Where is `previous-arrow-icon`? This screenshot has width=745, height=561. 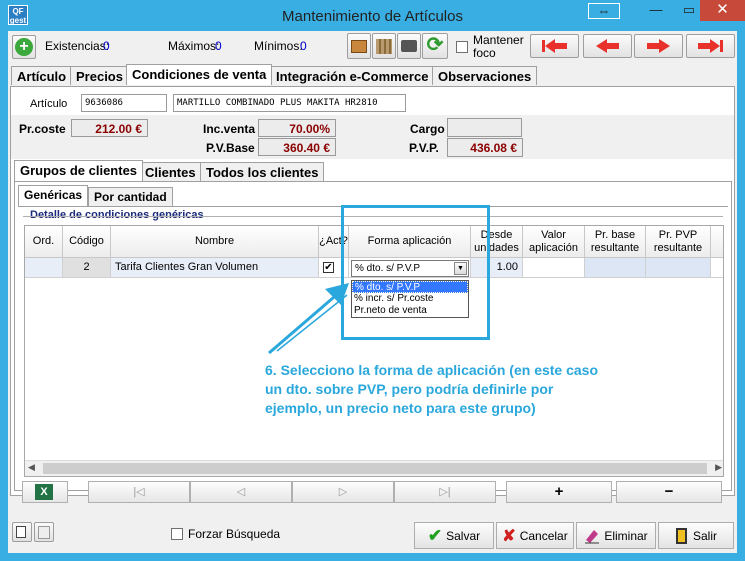
previous-arrow-icon is located at coordinates (607, 46).